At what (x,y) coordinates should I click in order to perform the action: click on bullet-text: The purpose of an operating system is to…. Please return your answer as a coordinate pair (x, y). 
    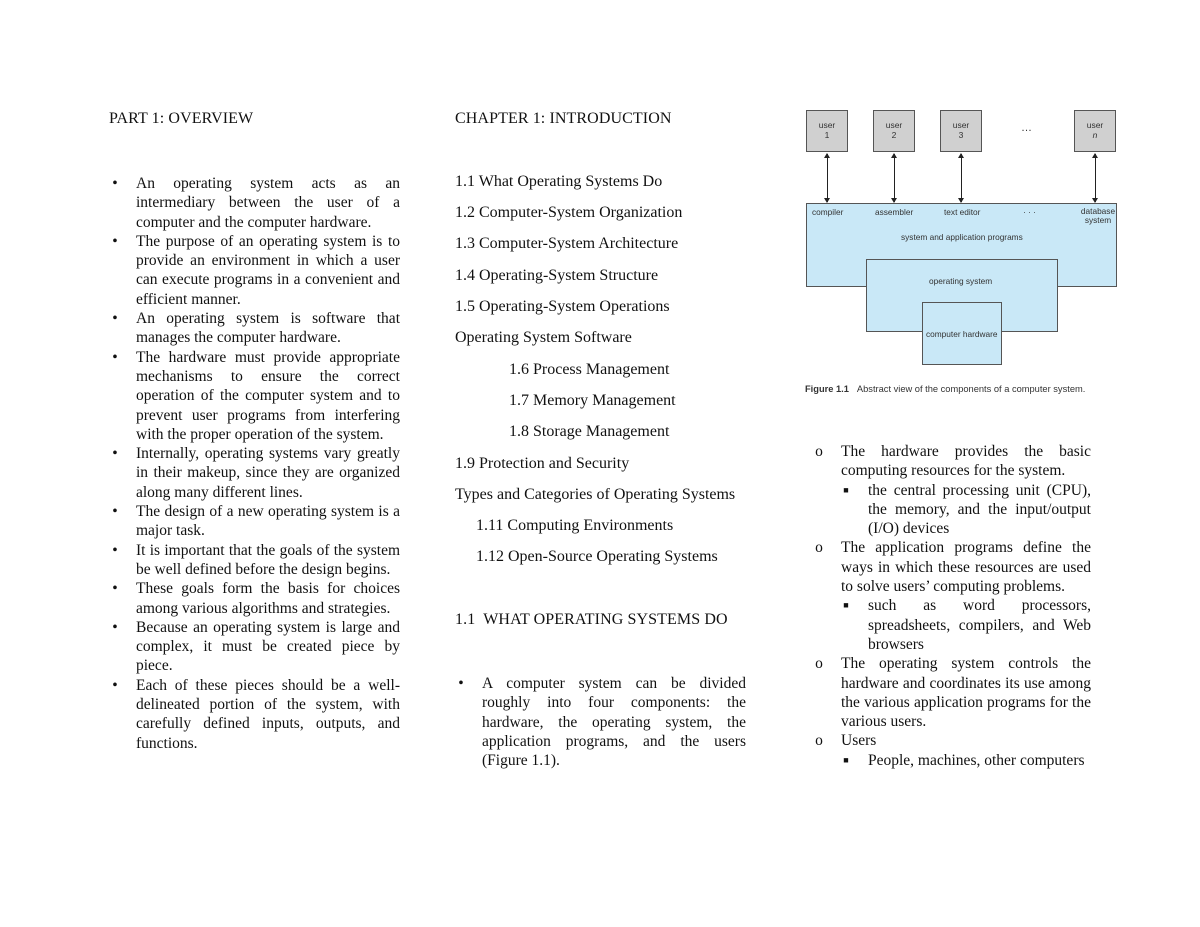
    Looking at the image, I should click on (268, 270).